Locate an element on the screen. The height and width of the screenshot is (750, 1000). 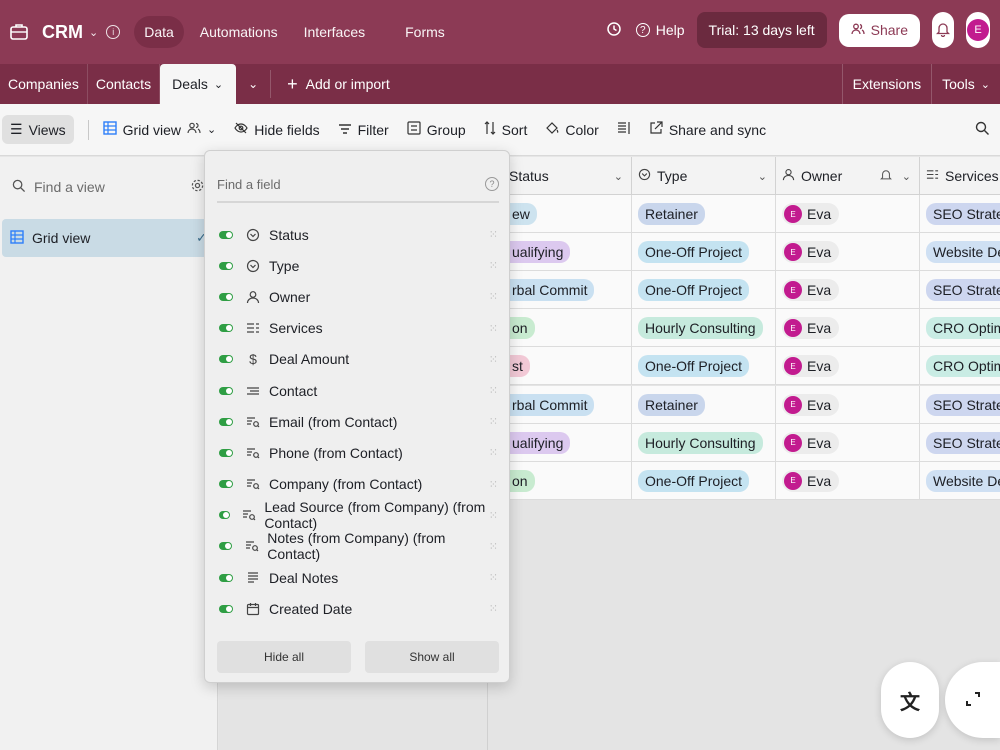
color-button: Color is located at coordinates (572, 129).